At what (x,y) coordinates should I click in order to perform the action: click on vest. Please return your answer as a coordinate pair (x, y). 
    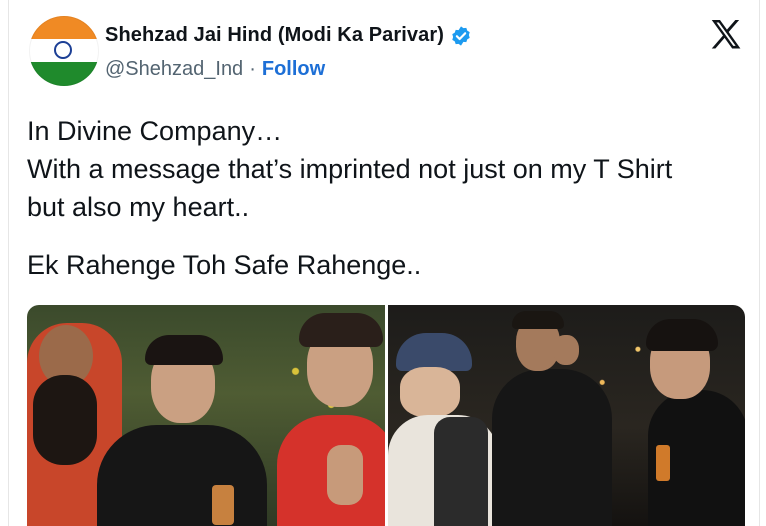
    Looking at the image, I should click on (460, 471).